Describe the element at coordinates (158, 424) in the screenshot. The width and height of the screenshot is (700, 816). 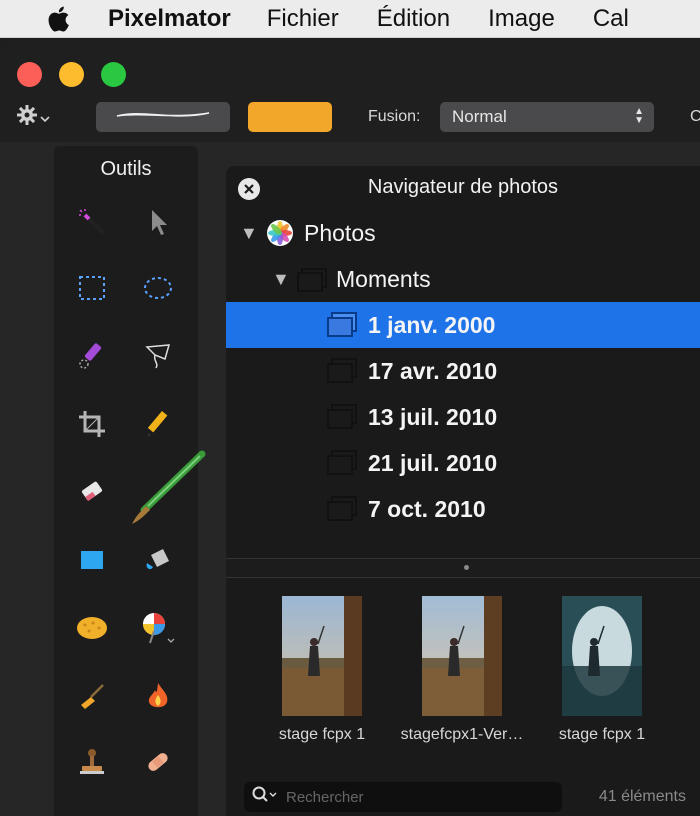
I see `pen-tool-icon` at that location.